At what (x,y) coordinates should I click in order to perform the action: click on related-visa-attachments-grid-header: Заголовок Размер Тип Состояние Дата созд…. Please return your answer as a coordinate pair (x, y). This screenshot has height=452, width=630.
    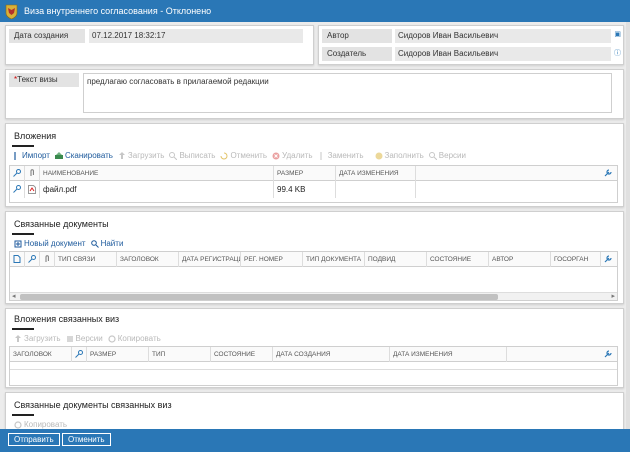
    Looking at the image, I should click on (313, 354).